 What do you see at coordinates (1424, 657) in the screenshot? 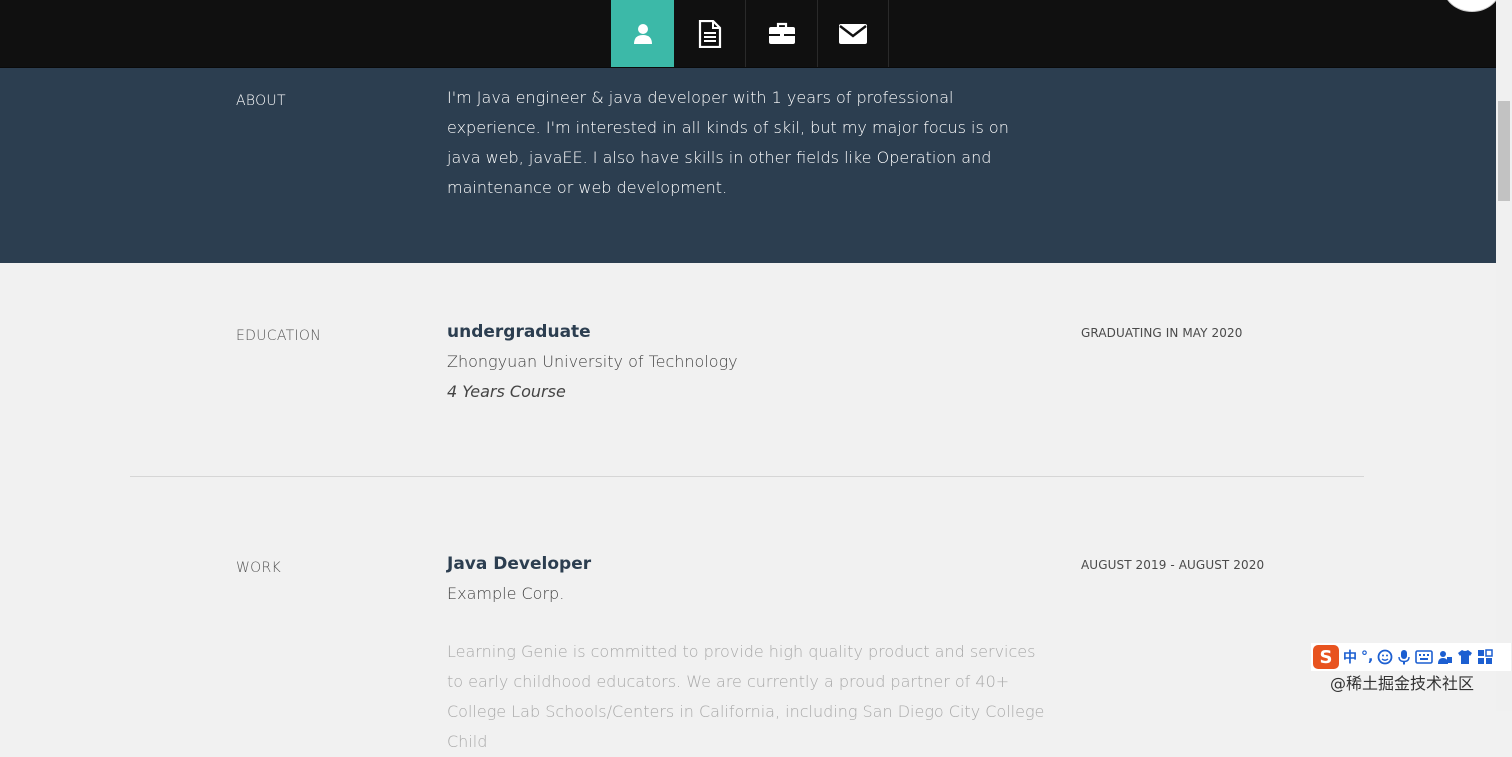
I see `keyboard-icon` at bounding box center [1424, 657].